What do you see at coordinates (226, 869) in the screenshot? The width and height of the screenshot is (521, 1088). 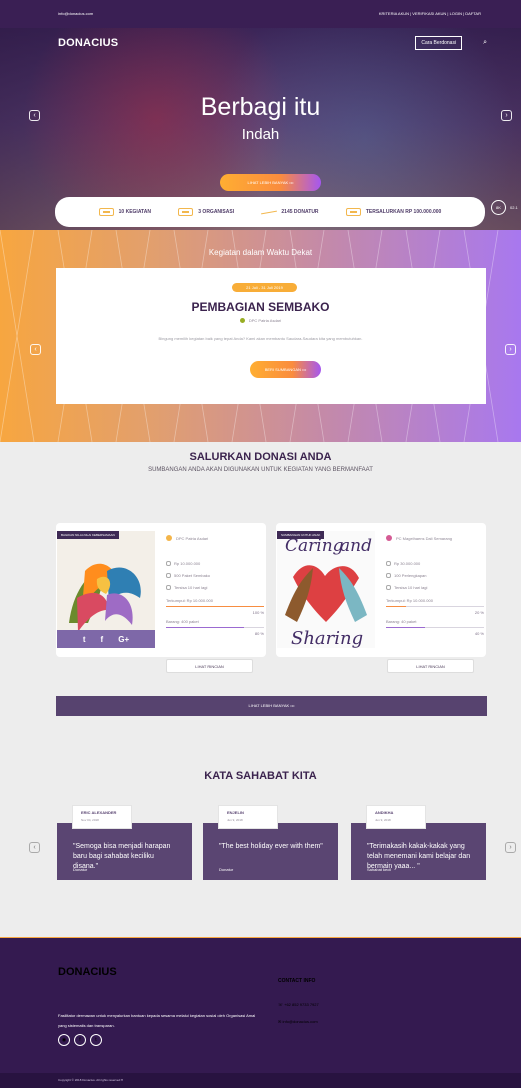 I see `testimonial-role-2: Donatur` at bounding box center [226, 869].